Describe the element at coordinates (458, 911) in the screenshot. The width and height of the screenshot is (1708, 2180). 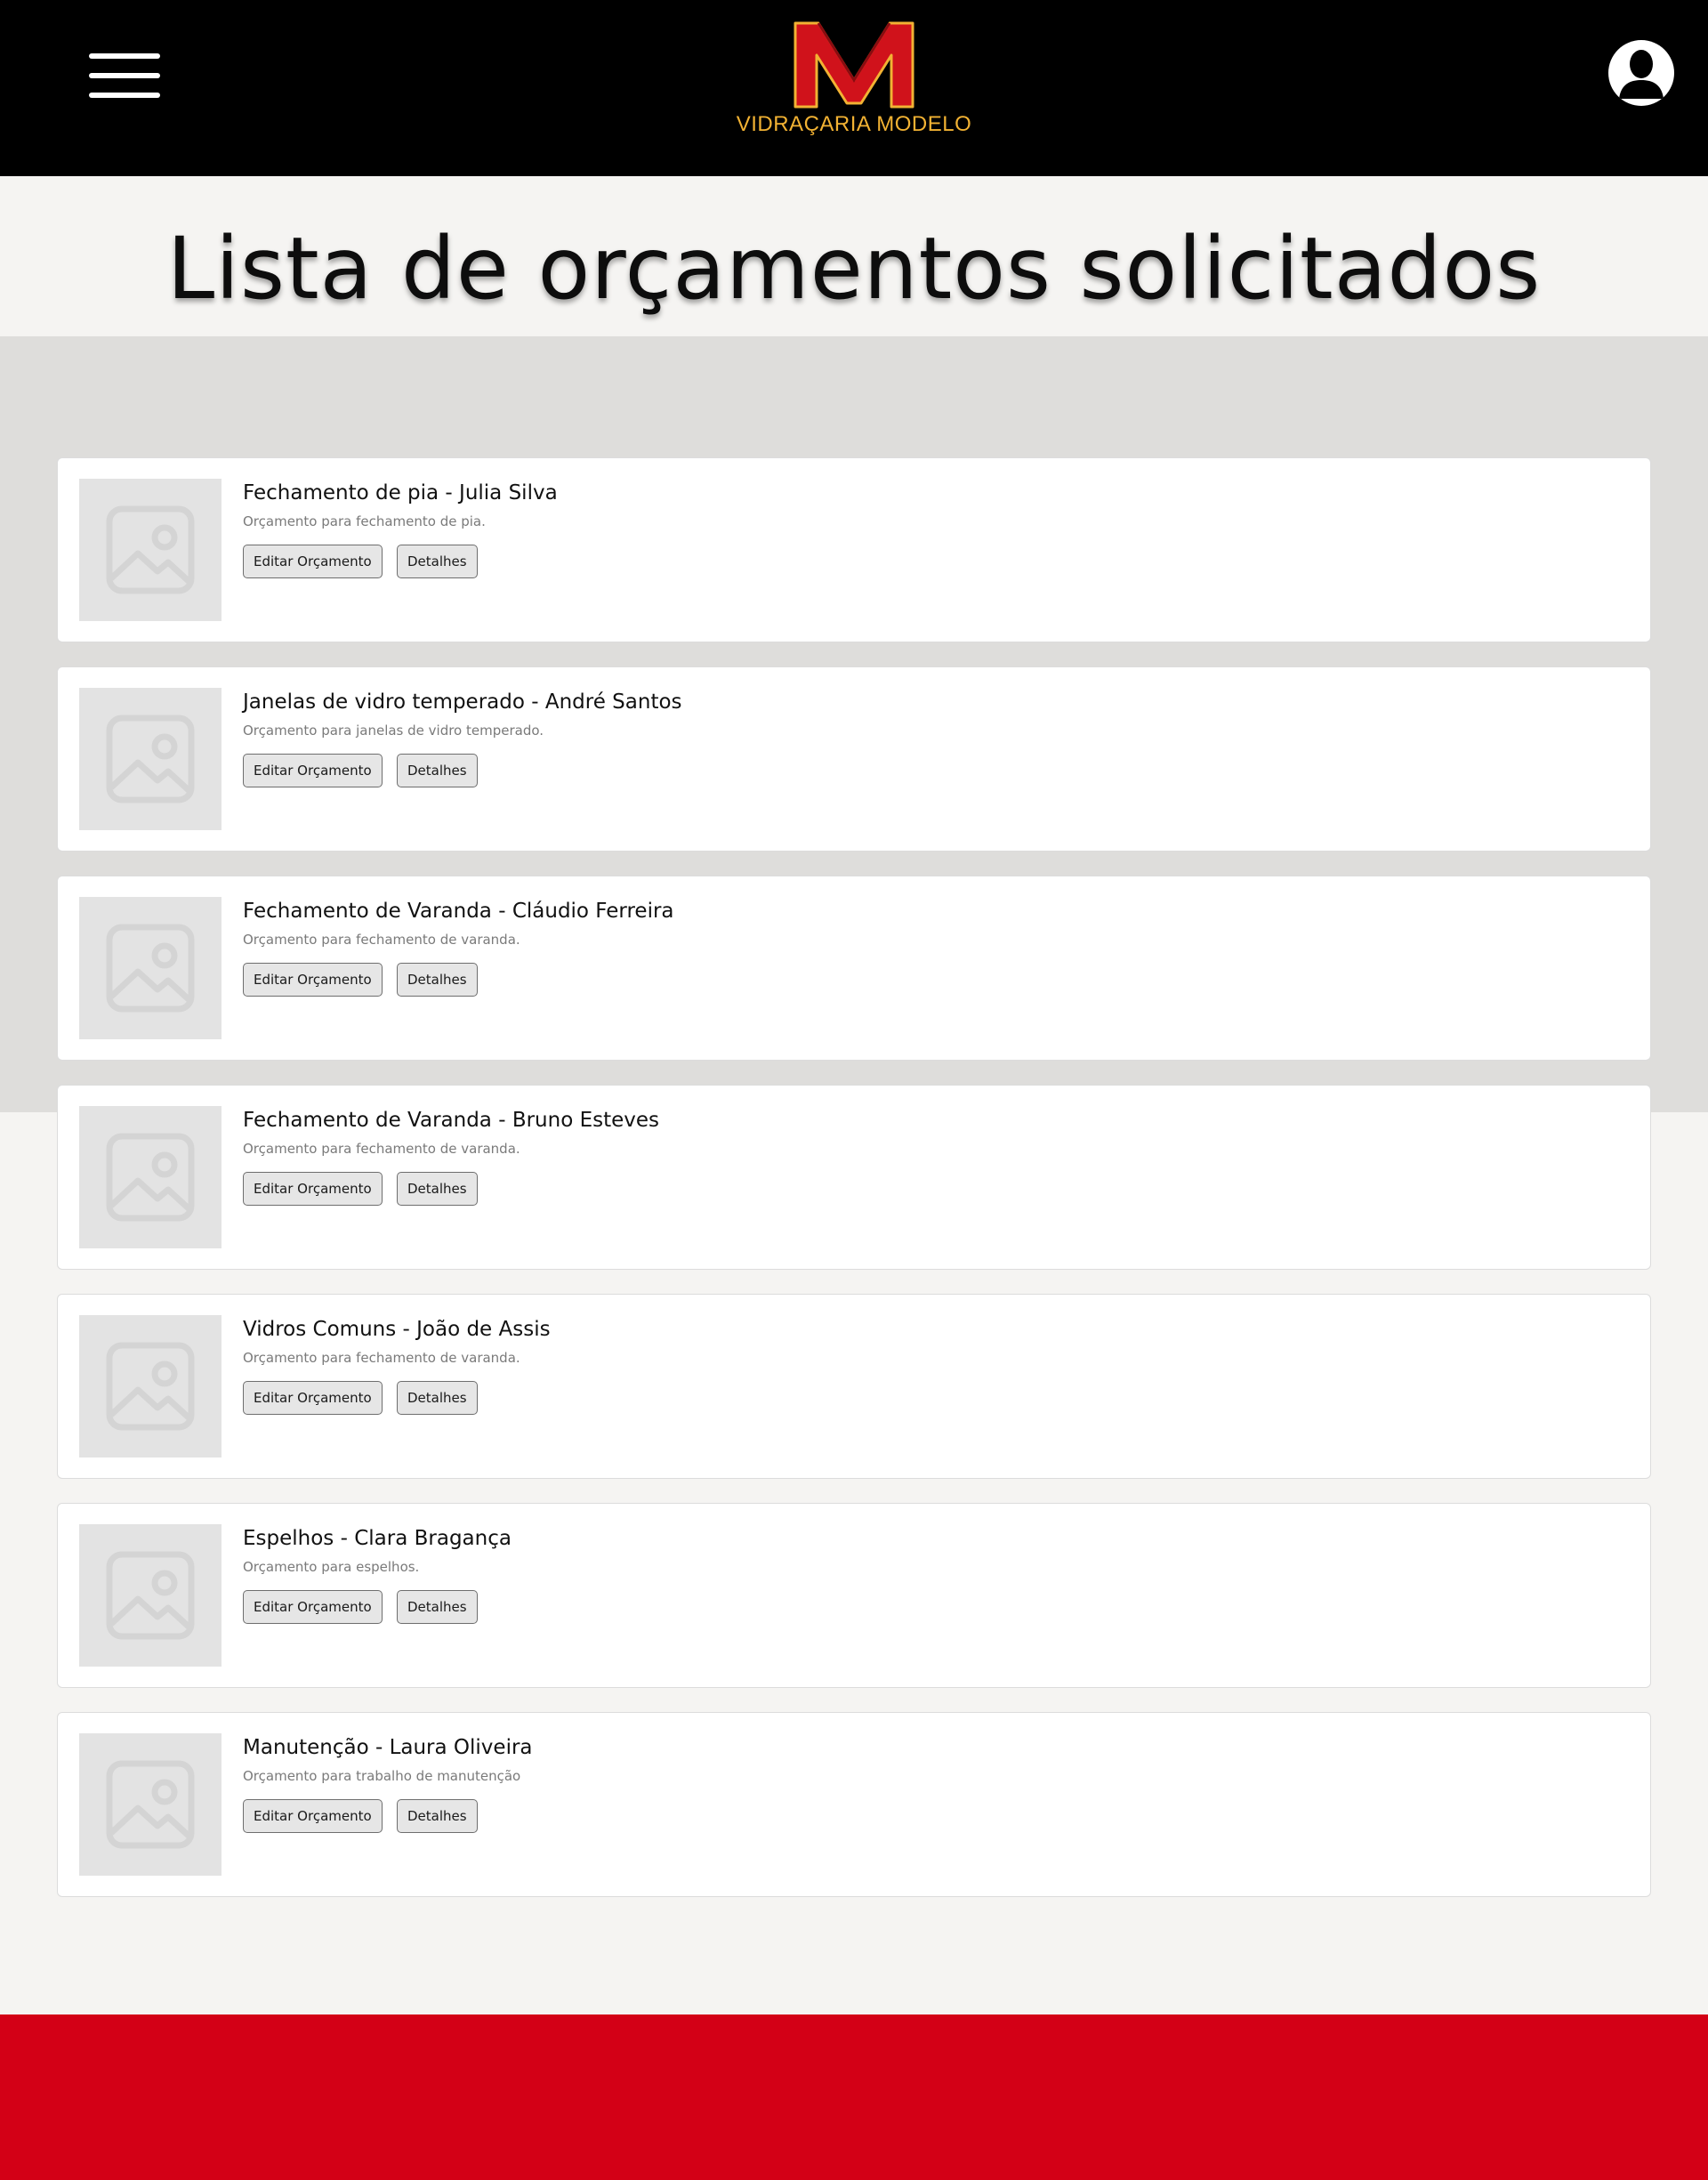
I see `quote-title: Fechamento de Varanda - Cláudio Ferreira` at that location.